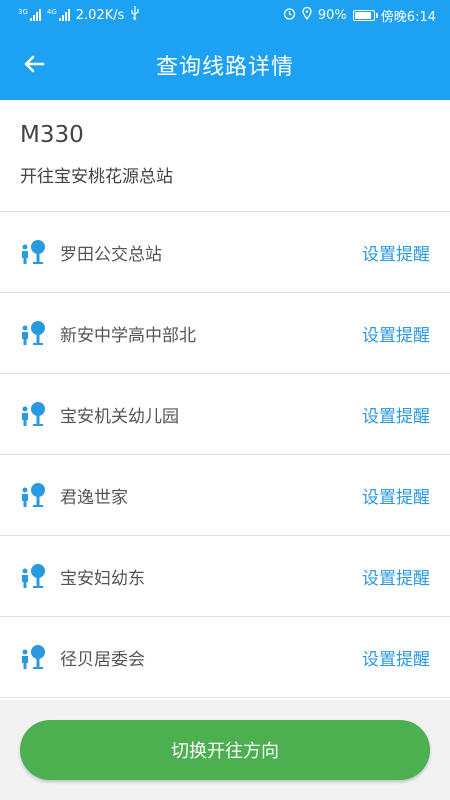 The height and width of the screenshot is (800, 450). I want to click on stop-name: 新安中学高中部北, so click(128, 335).